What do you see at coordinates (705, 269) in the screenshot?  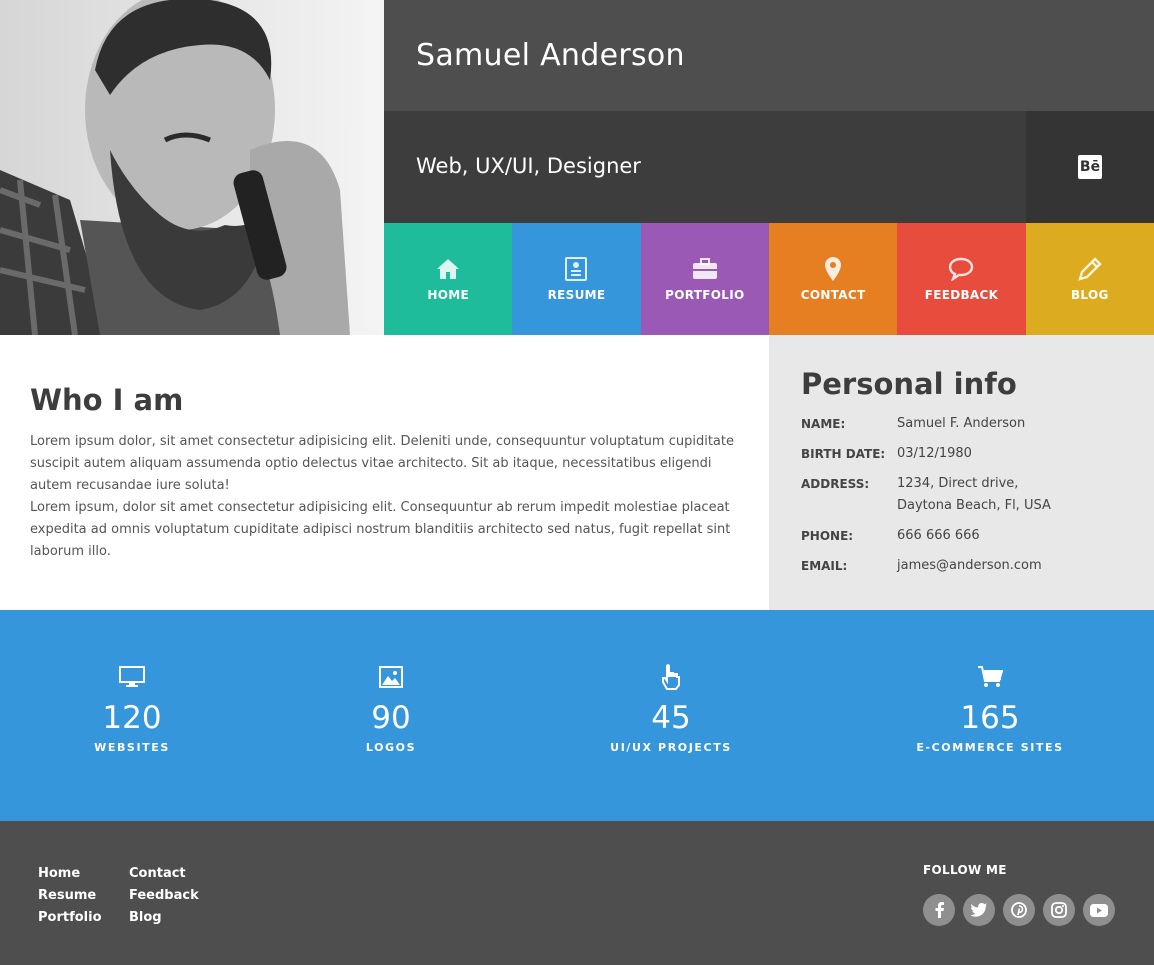 I see `briefcase-icon` at bounding box center [705, 269].